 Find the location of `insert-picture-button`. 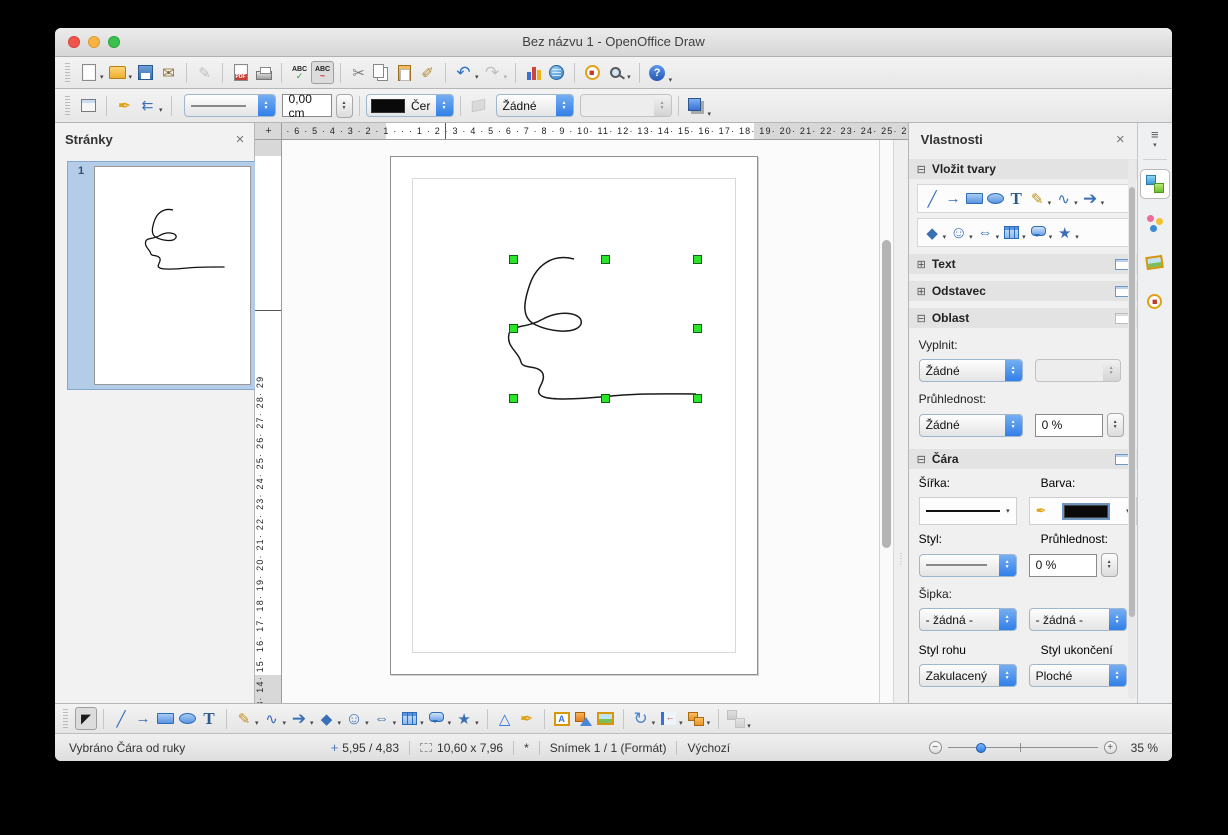

insert-picture-button is located at coordinates (584, 718).